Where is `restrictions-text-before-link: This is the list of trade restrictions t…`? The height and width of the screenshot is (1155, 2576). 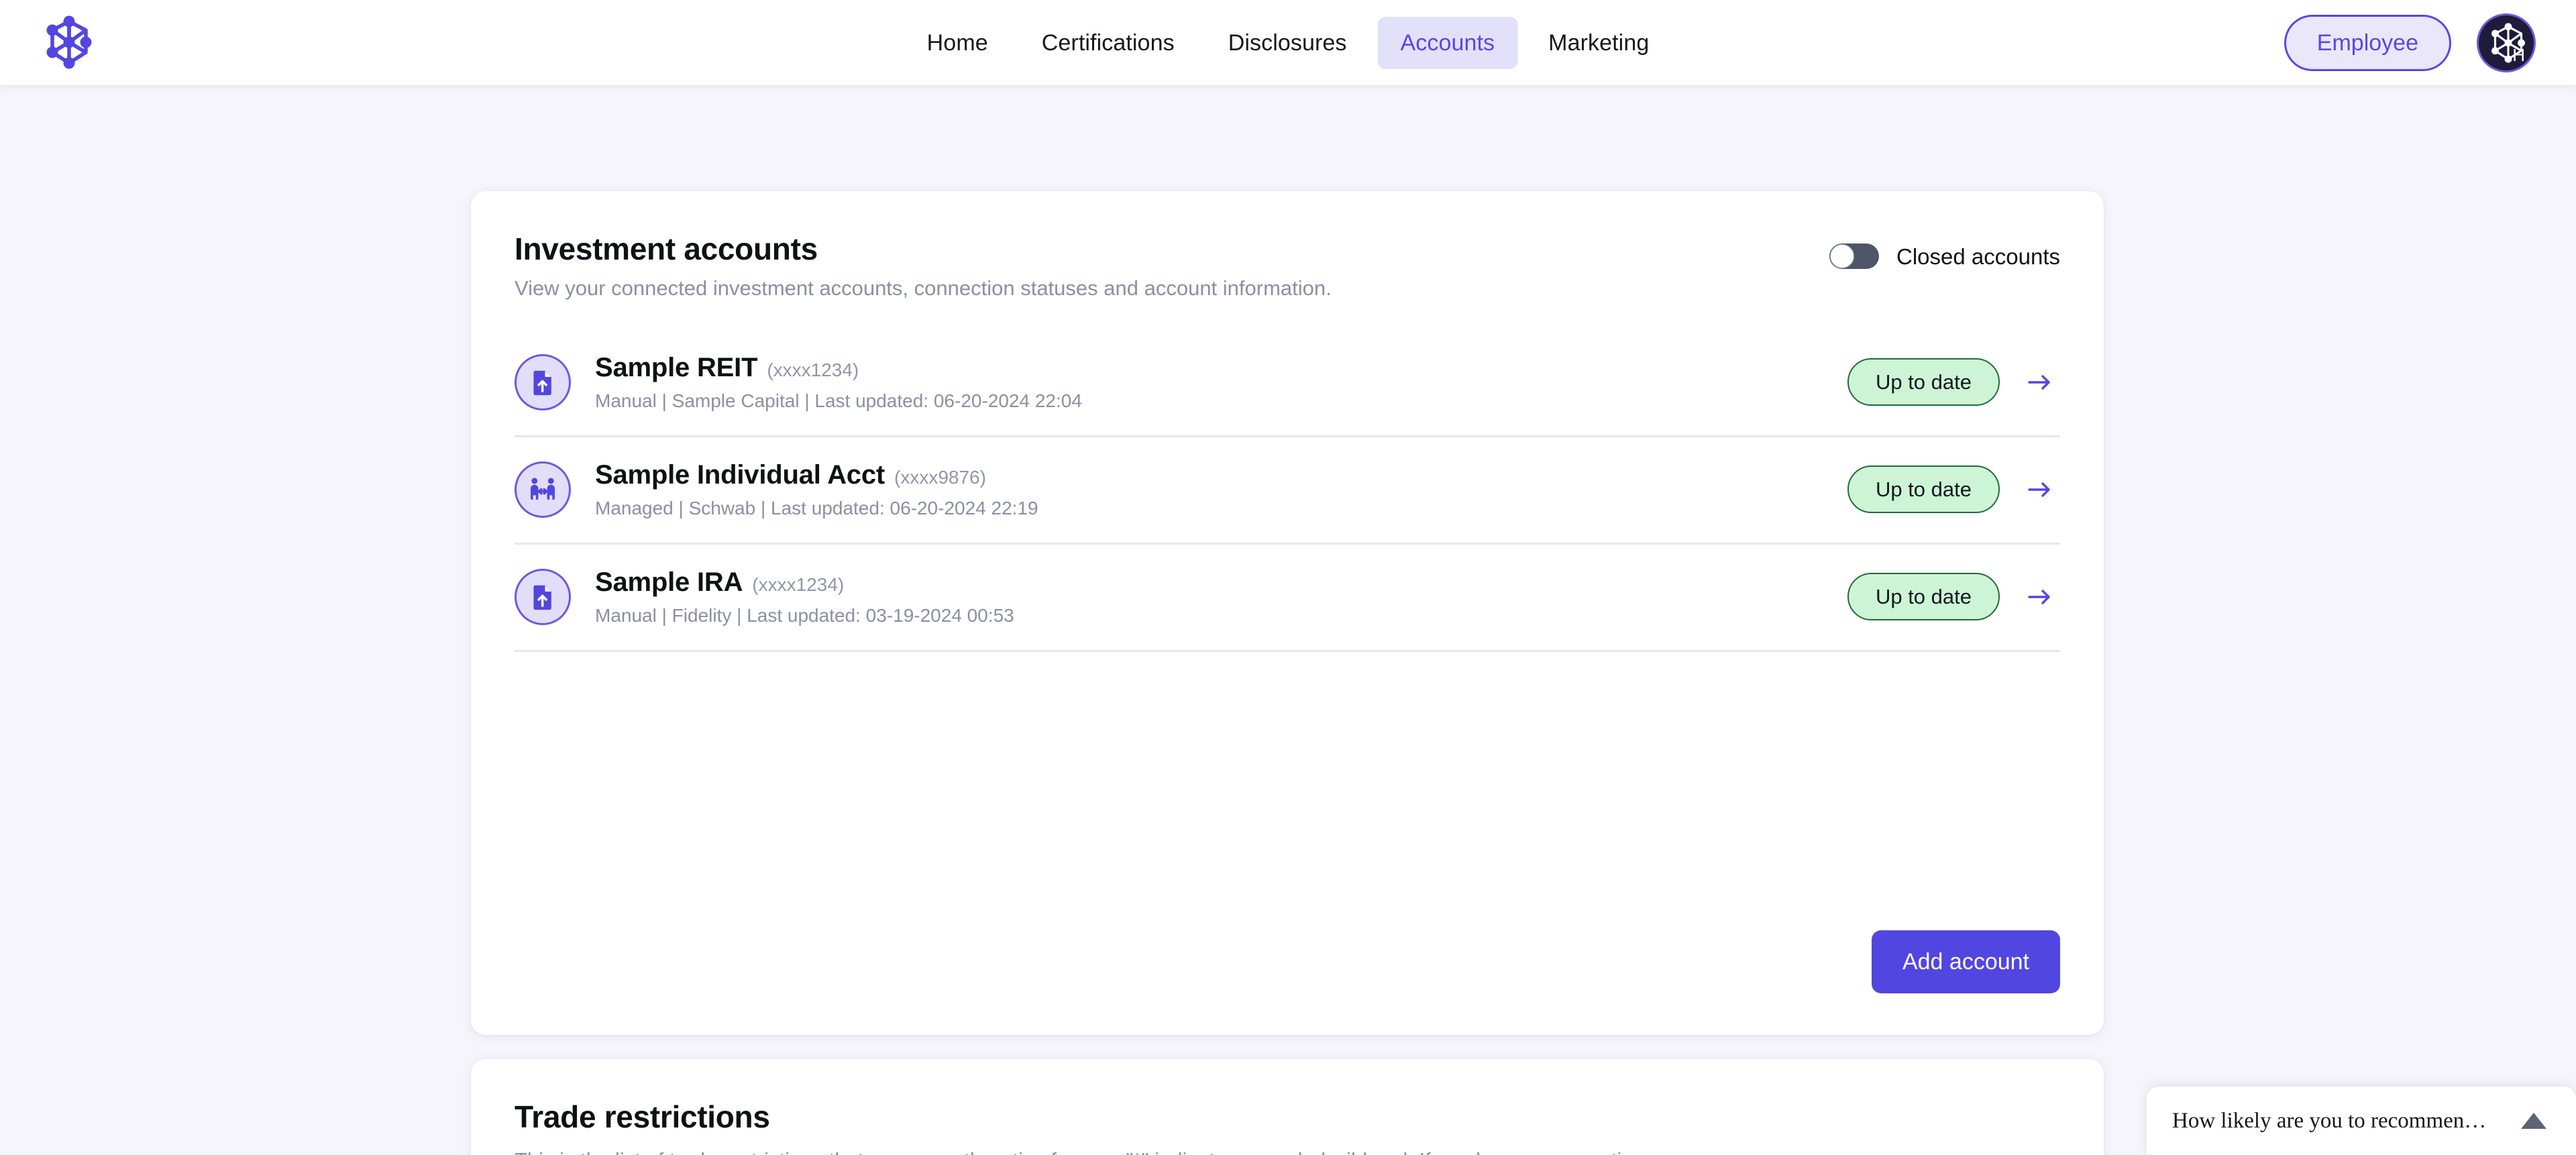 restrictions-text-before-link: This is the list of trade restrictions t… is located at coordinates (1088, 1151).